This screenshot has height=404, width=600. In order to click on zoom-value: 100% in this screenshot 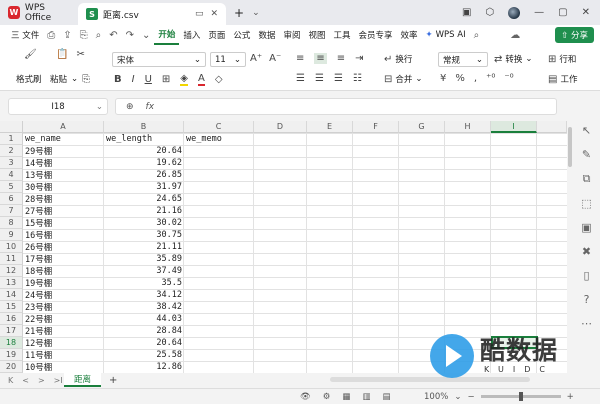, I will do `click(436, 397)`.